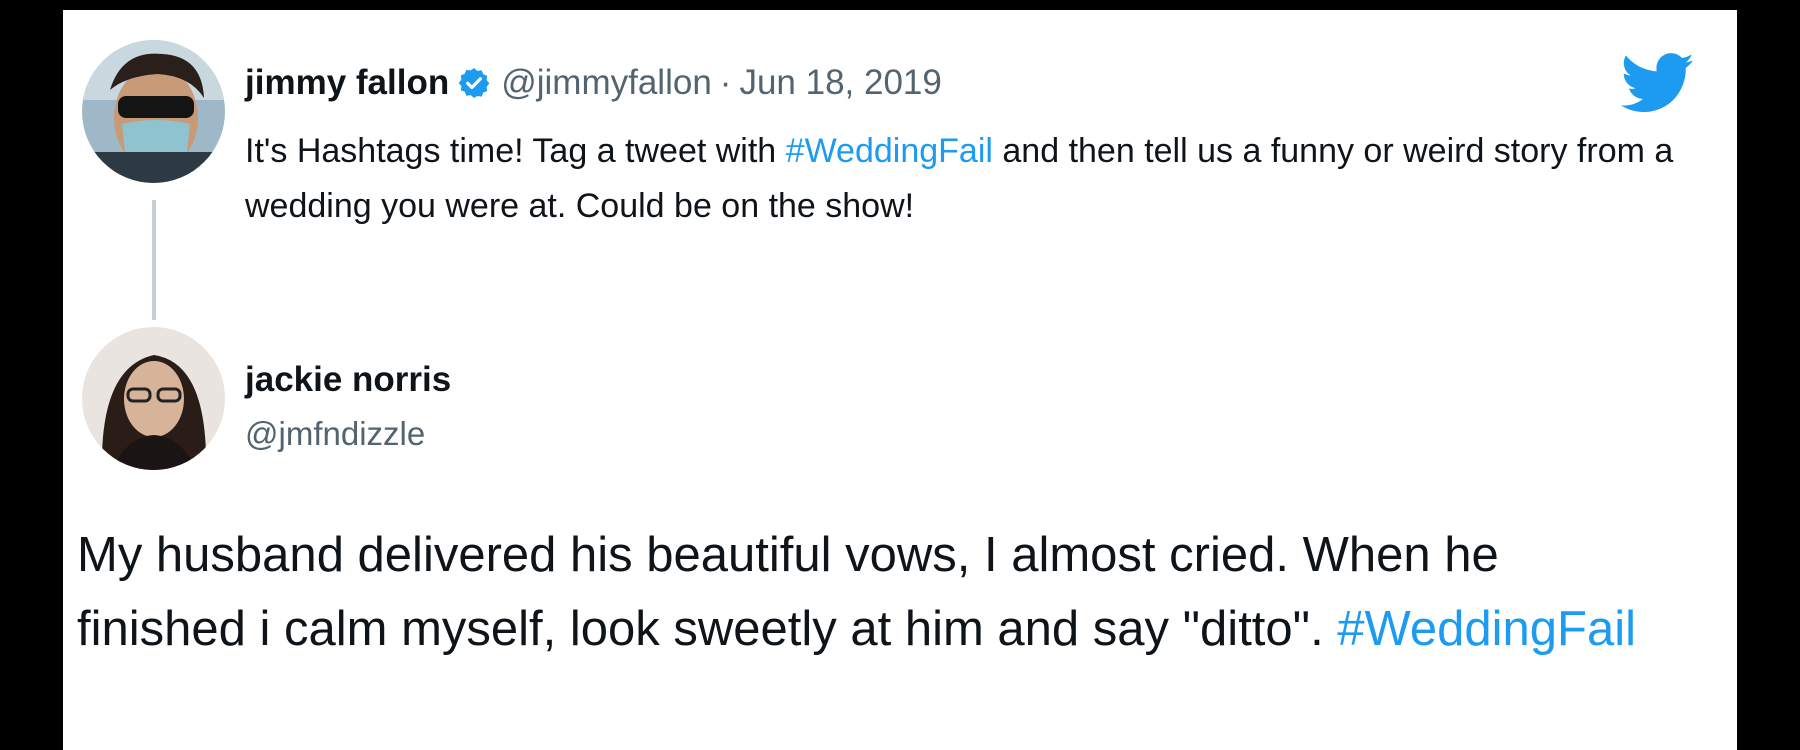 This screenshot has width=1800, height=750. Describe the element at coordinates (154, 260) in the screenshot. I see `thread-connector-line` at that location.